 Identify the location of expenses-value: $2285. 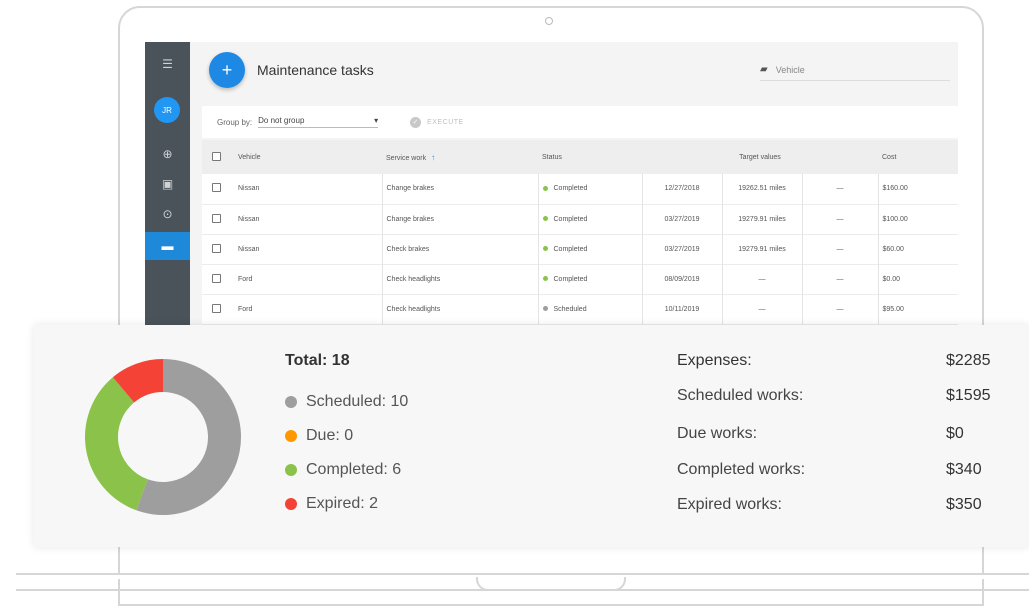
(968, 360).